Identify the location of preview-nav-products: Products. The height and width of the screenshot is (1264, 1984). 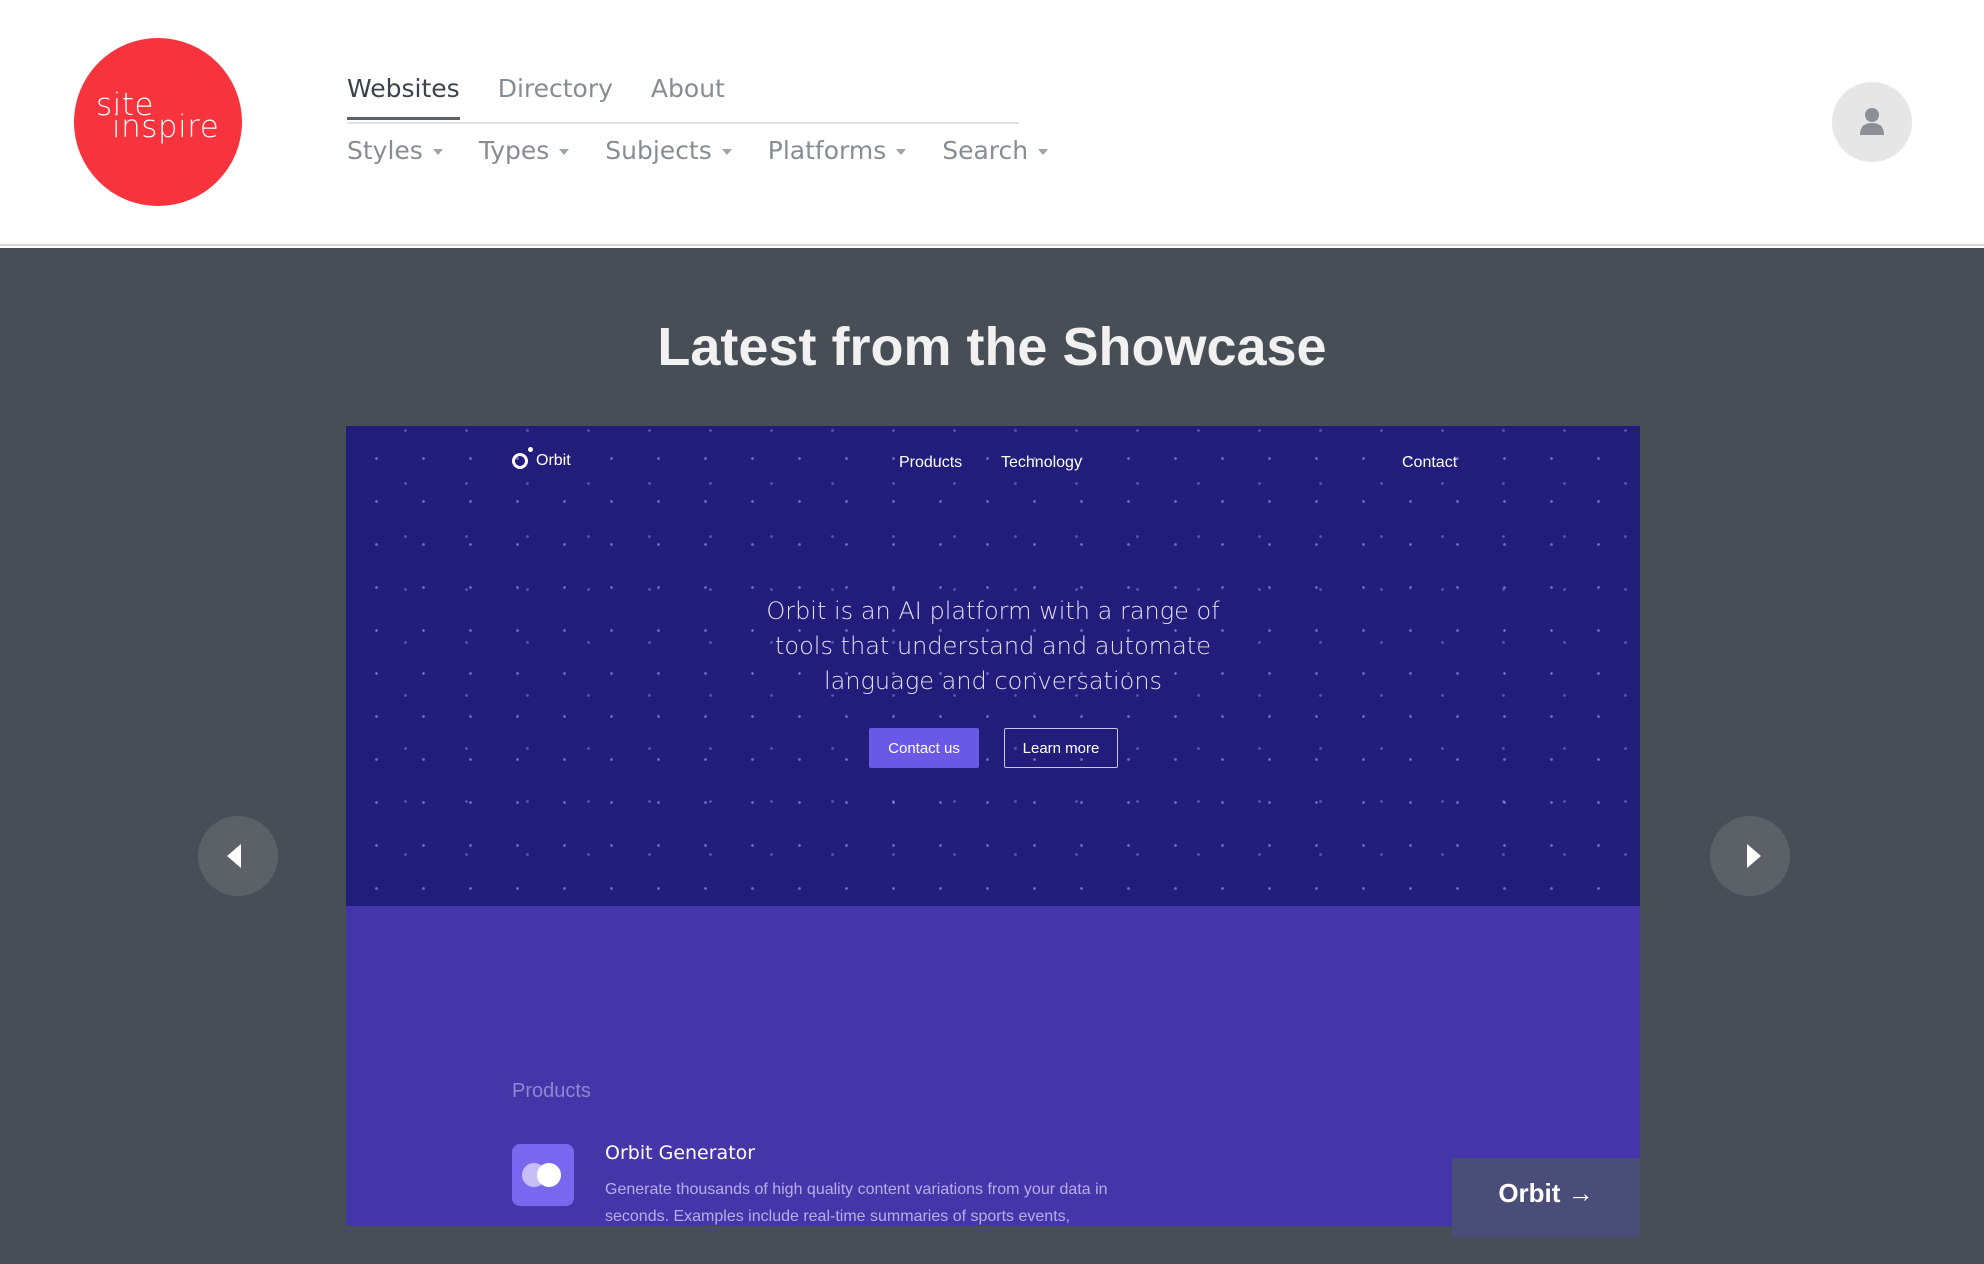
(931, 462).